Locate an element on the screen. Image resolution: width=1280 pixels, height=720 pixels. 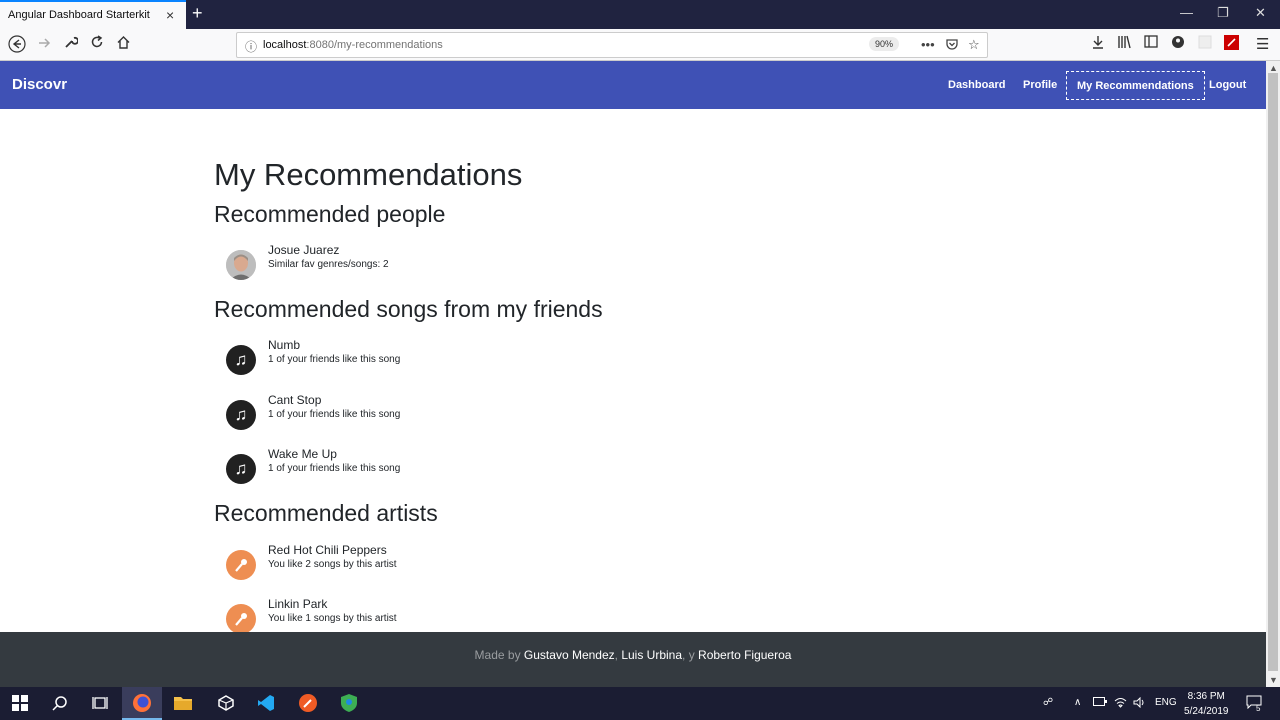
footer-author: Roberto Figueroa is located at coordinates (745, 655).